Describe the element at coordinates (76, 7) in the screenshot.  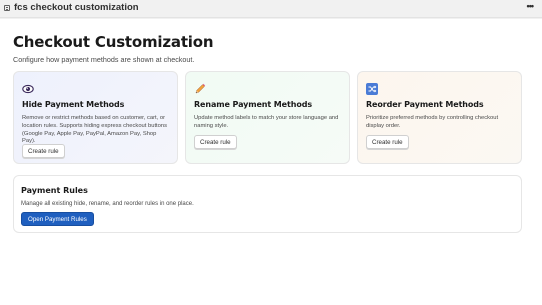
I see `app-title: fcs checkout customization` at that location.